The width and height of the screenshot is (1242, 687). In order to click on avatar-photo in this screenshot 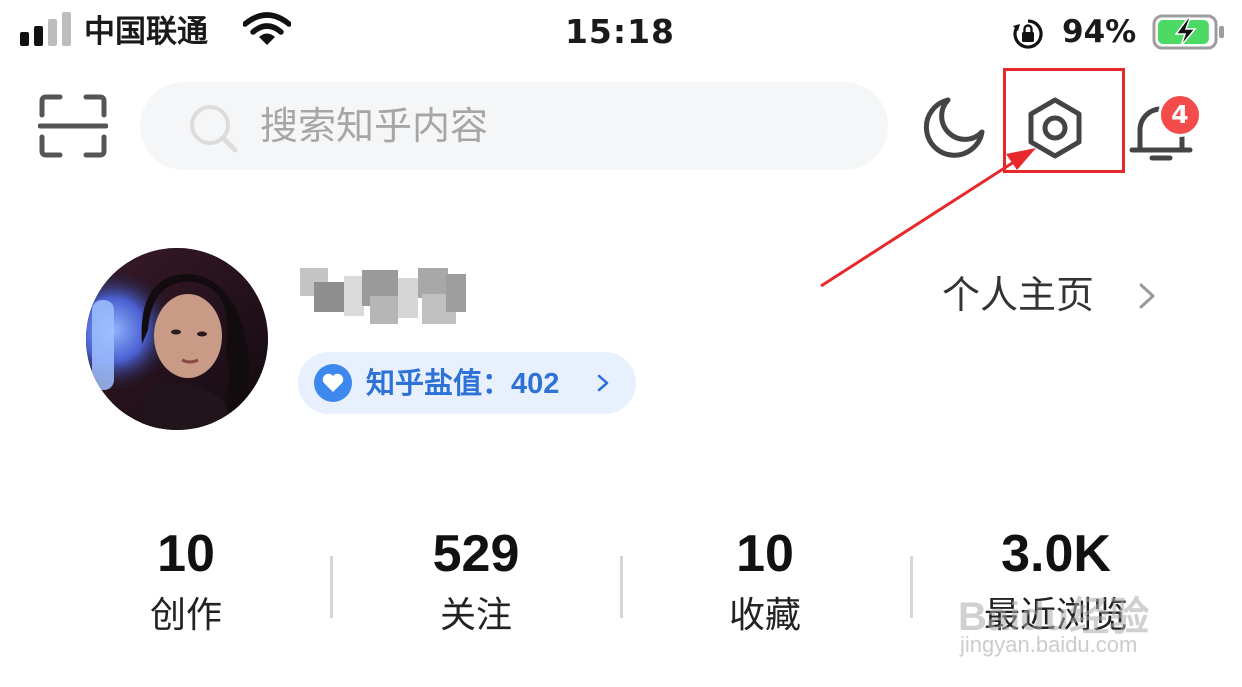, I will do `click(177, 339)`.